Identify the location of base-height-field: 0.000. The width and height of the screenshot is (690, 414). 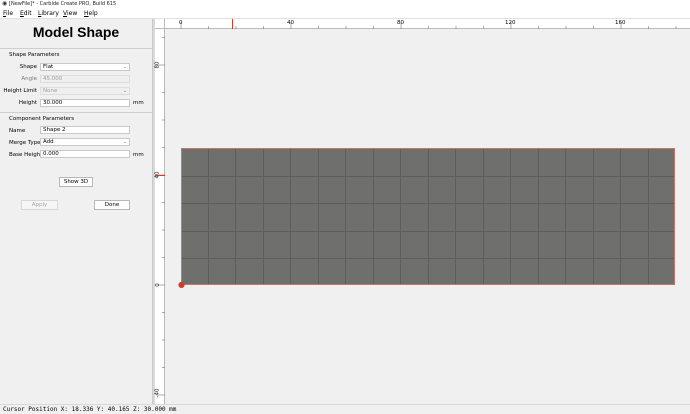
(85, 154).